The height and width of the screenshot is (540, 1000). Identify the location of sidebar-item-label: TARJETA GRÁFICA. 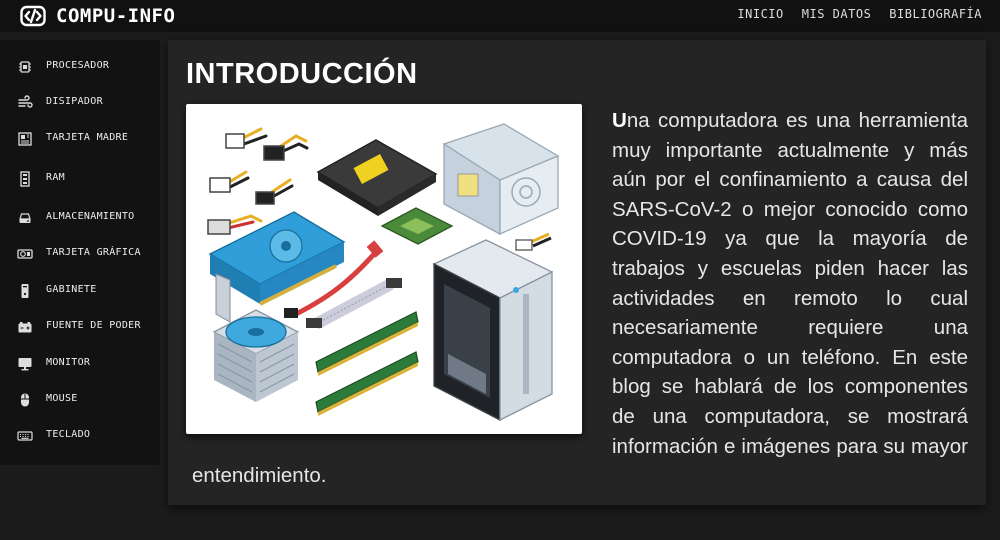
(93, 252).